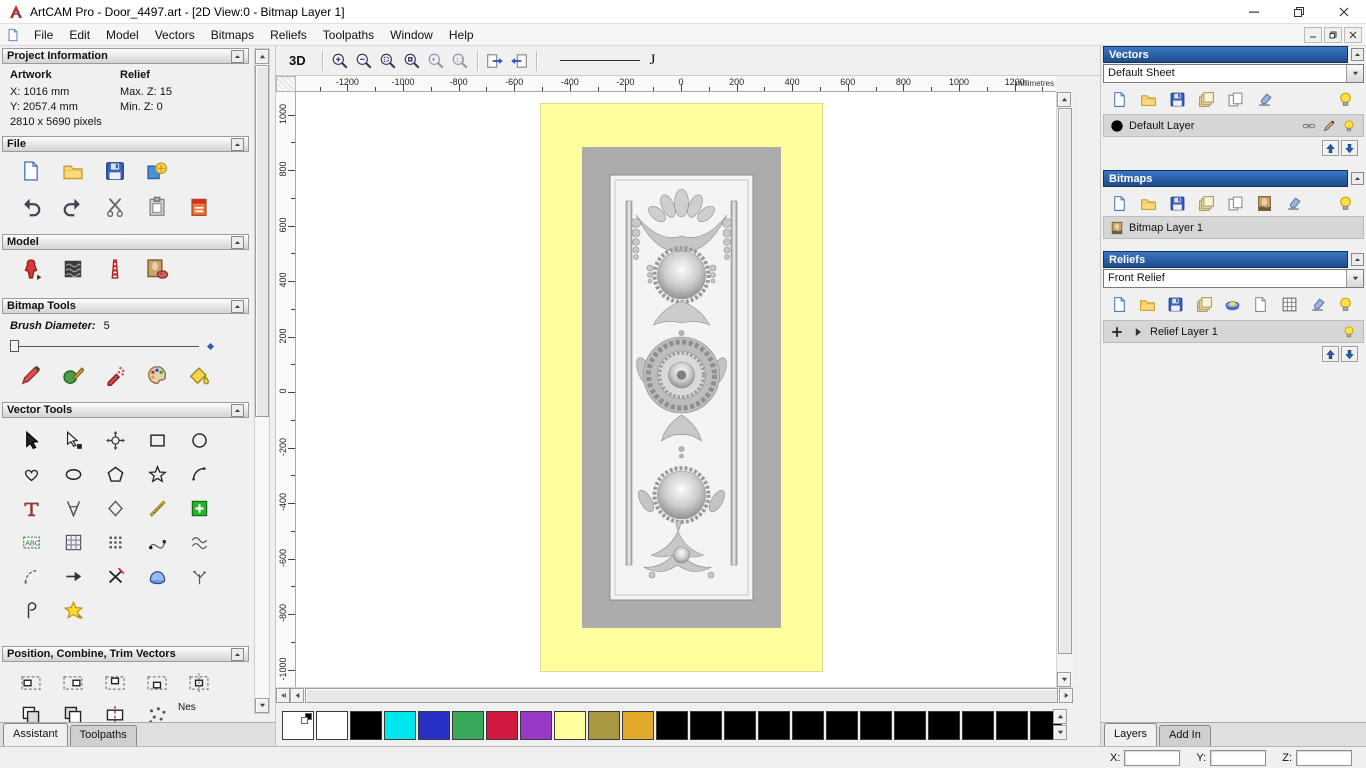  I want to click on layer-color-swatch, so click(1117, 126).